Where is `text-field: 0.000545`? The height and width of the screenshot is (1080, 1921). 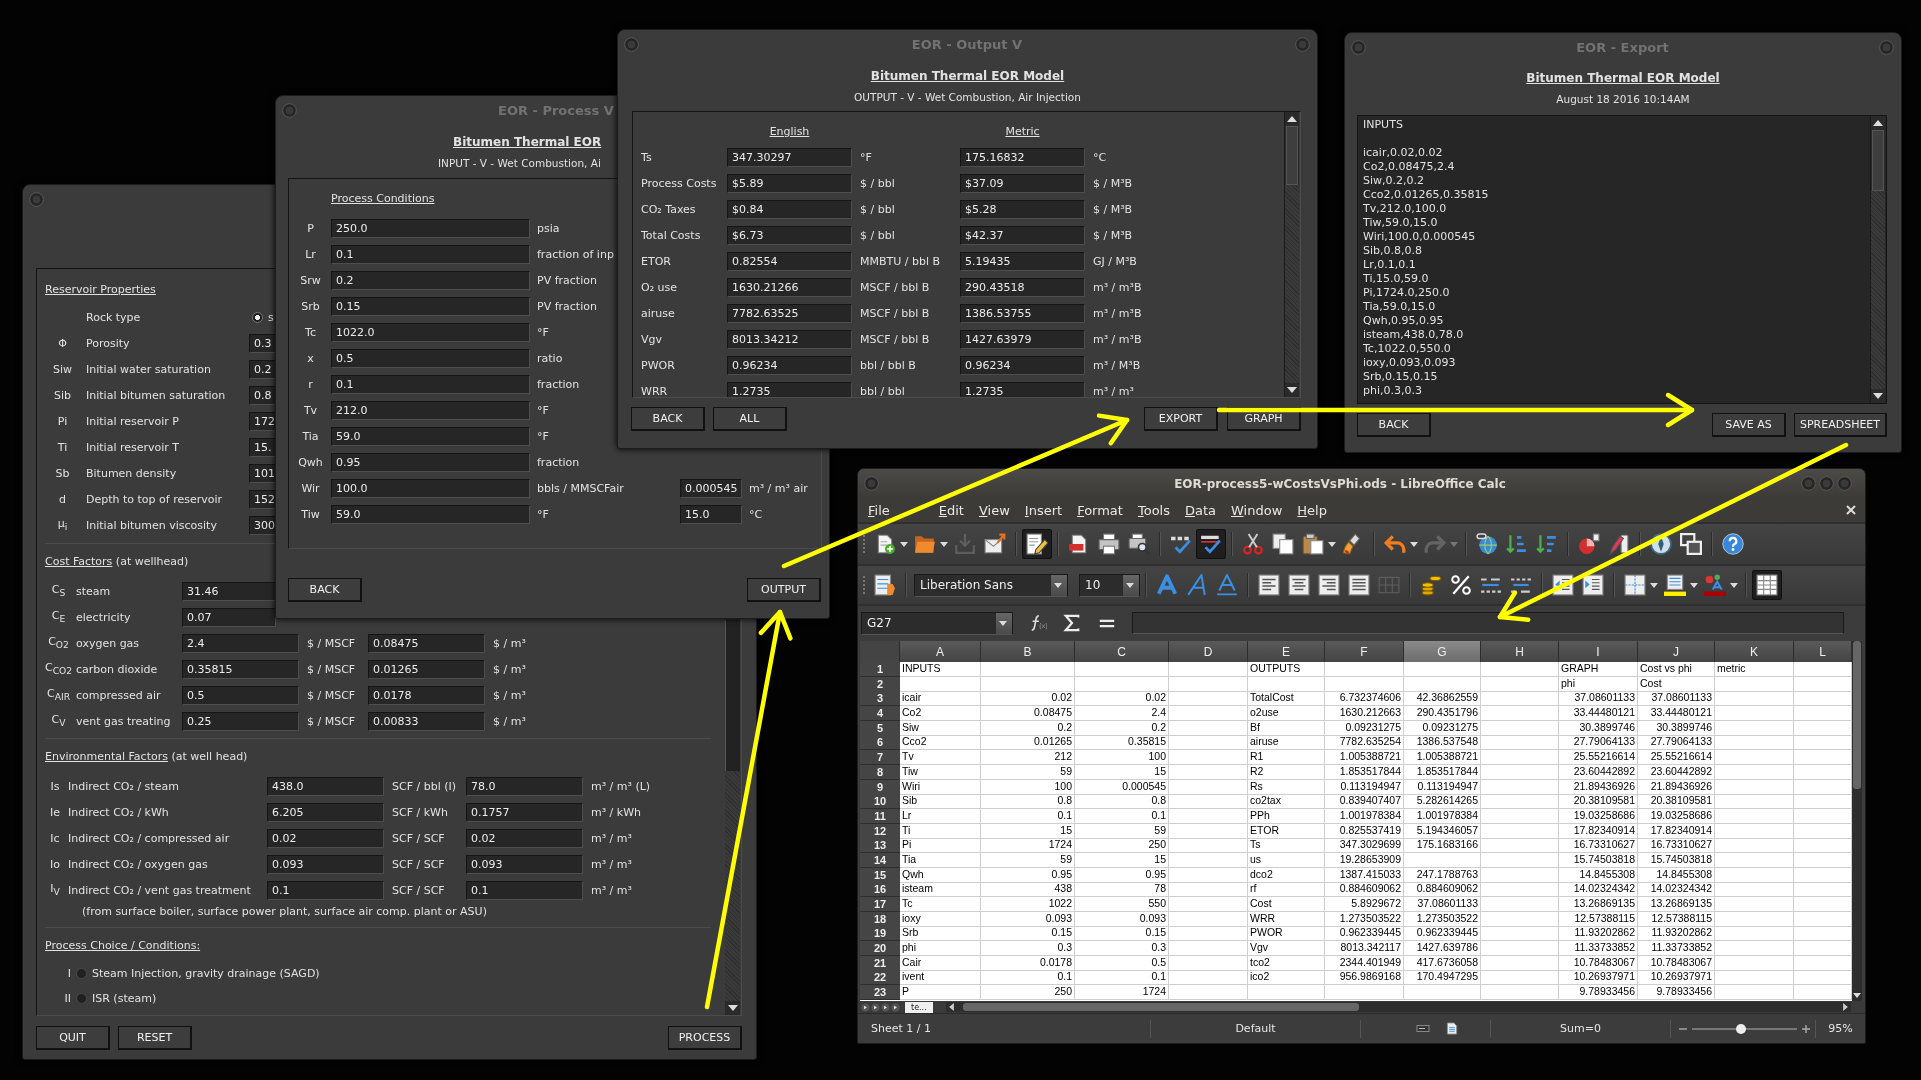
text-field: 0.000545 is located at coordinates (711, 488).